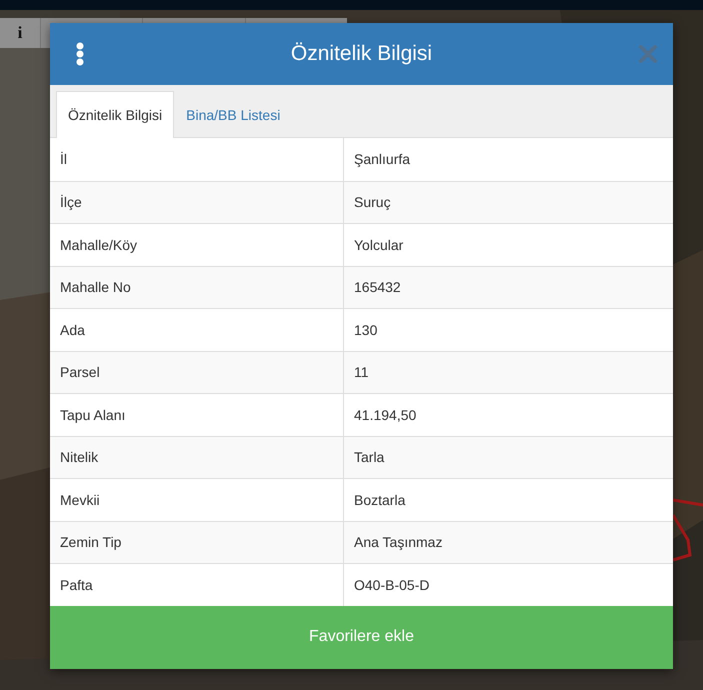  Describe the element at coordinates (80, 500) in the screenshot. I see `table-cell-text: Mevkii` at that location.